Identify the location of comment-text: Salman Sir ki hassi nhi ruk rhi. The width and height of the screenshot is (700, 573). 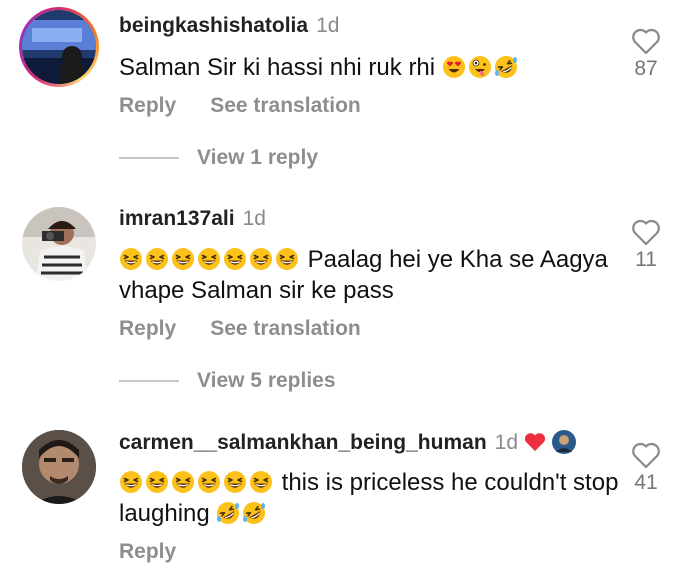
(369, 67).